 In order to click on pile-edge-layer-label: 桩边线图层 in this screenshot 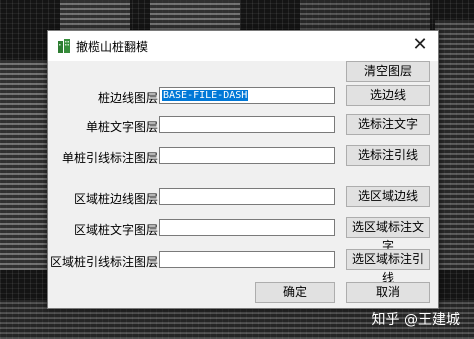, I will do `click(127, 98)`.